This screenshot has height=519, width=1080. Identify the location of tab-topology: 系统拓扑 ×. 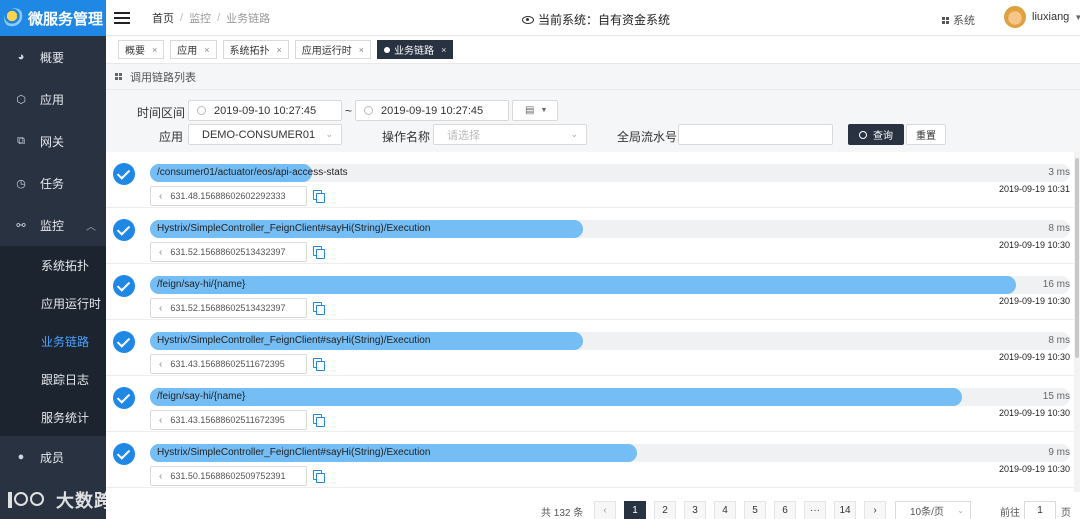
(255, 49).